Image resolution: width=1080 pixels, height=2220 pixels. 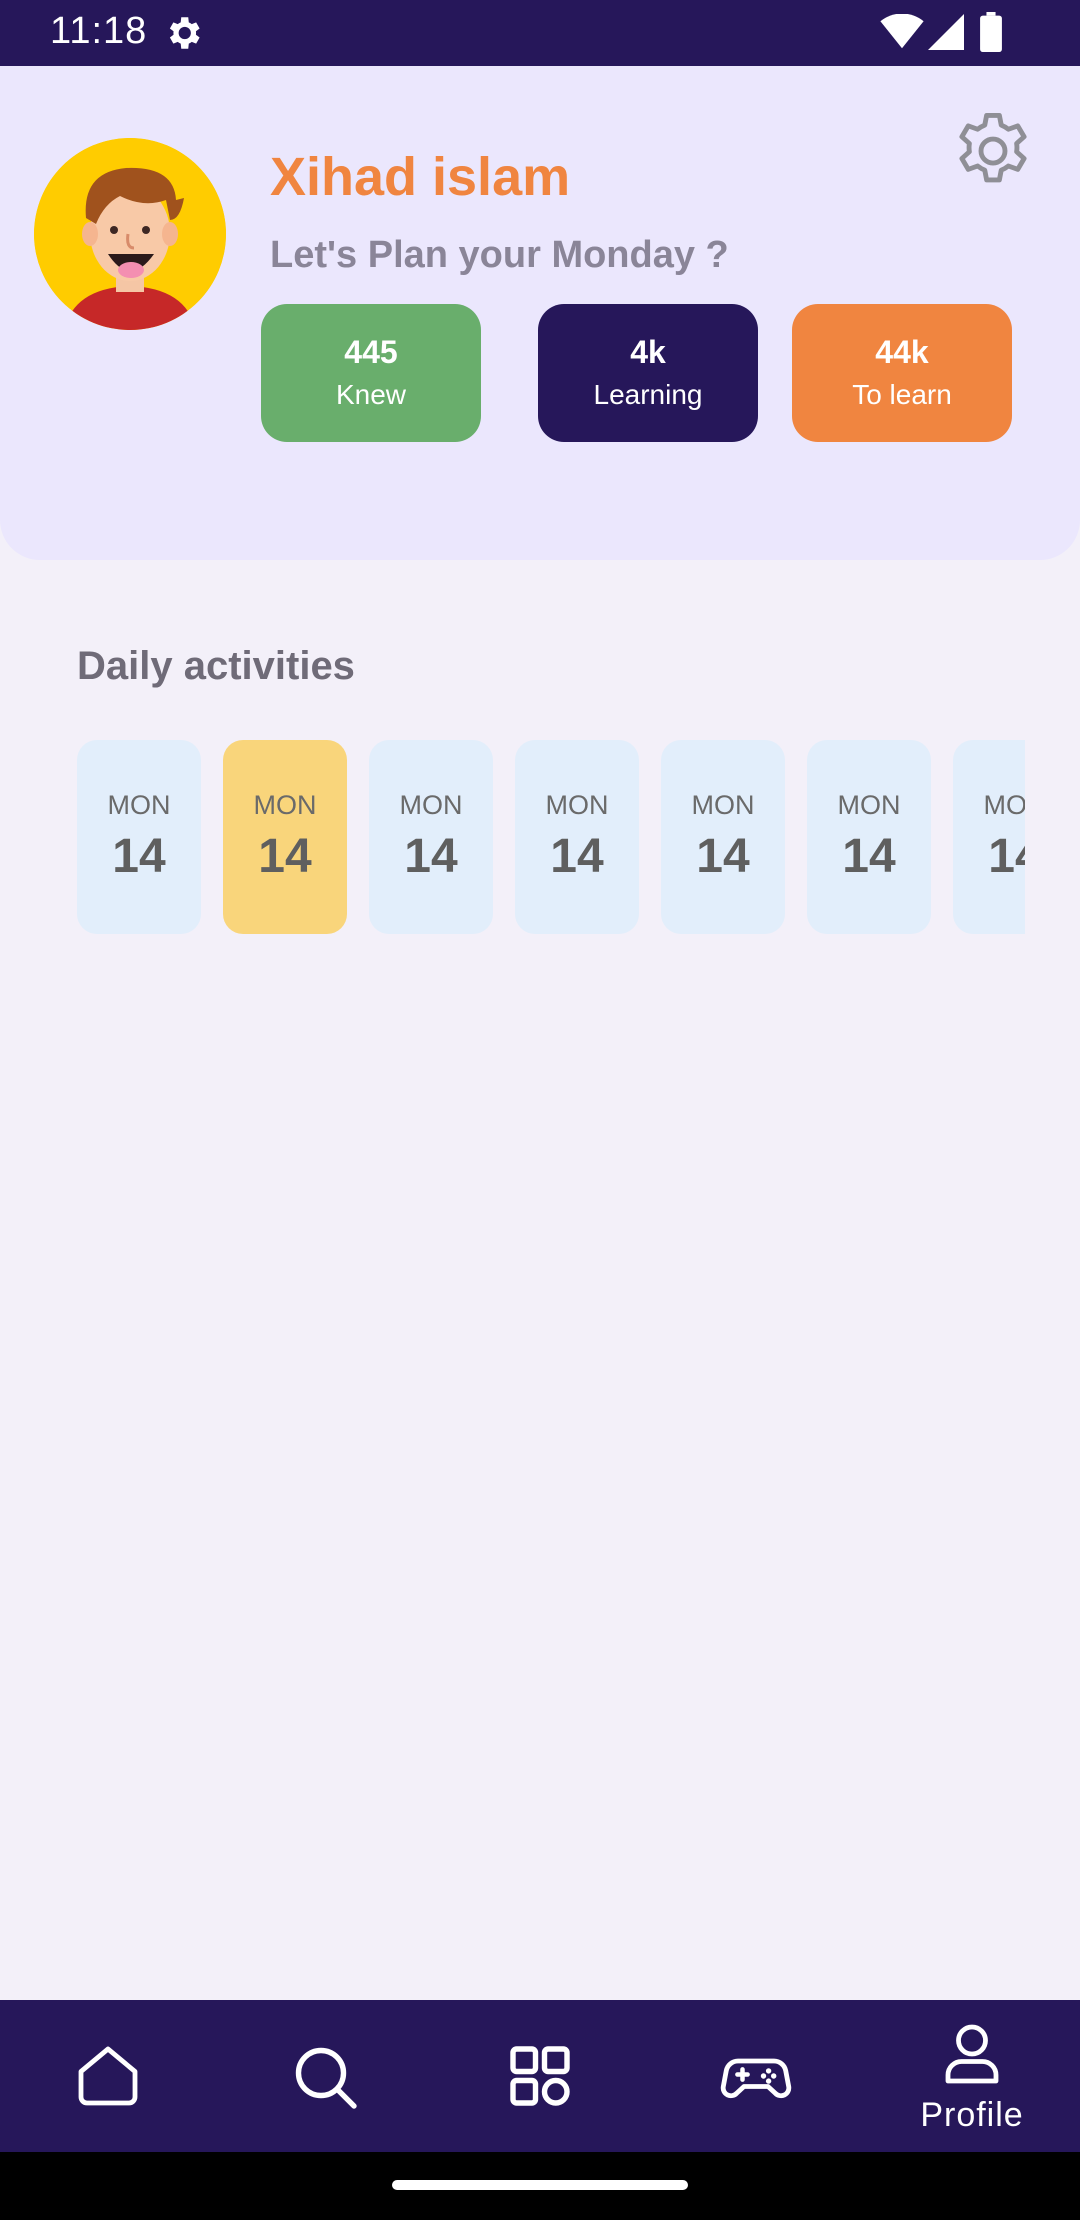 What do you see at coordinates (648, 373) in the screenshot?
I see `stat-learning: 4k Learning` at bounding box center [648, 373].